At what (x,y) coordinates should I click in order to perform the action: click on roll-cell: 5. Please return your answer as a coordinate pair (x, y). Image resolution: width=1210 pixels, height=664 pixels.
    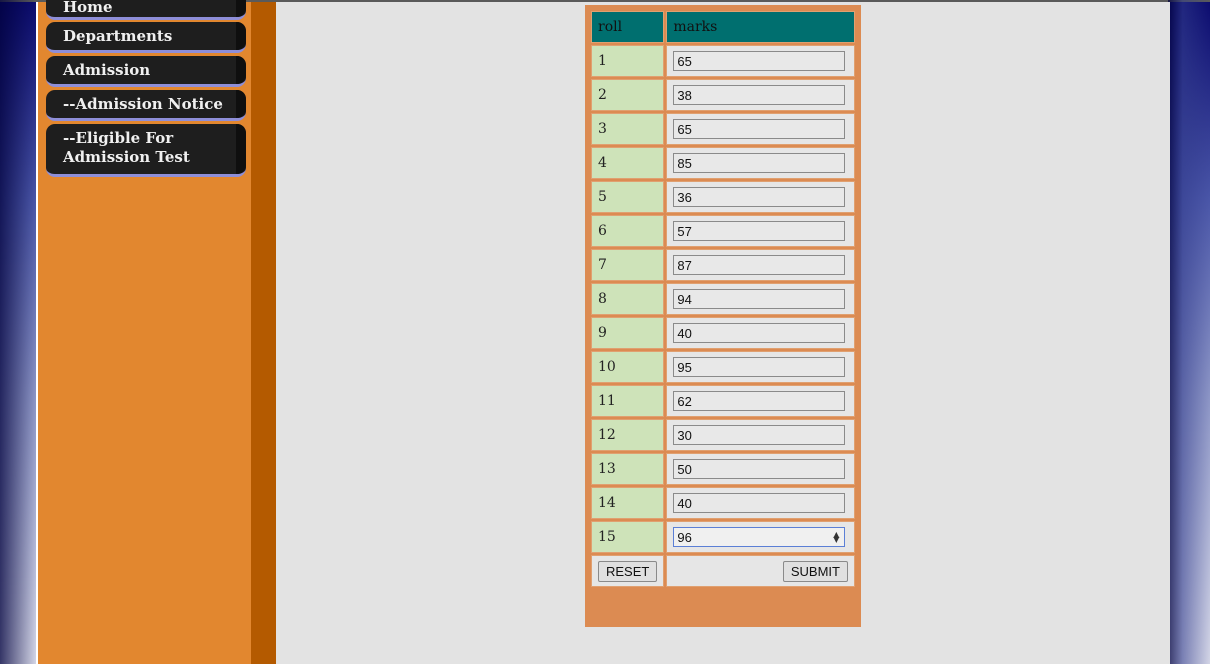
    Looking at the image, I should click on (628, 197).